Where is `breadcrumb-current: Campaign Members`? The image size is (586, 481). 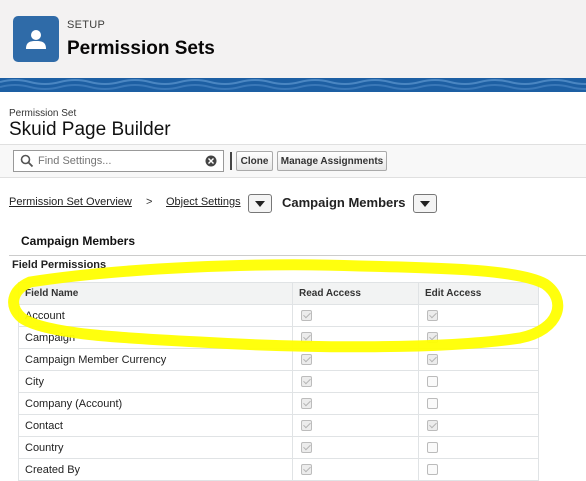
breadcrumb-current: Campaign Members is located at coordinates (344, 202).